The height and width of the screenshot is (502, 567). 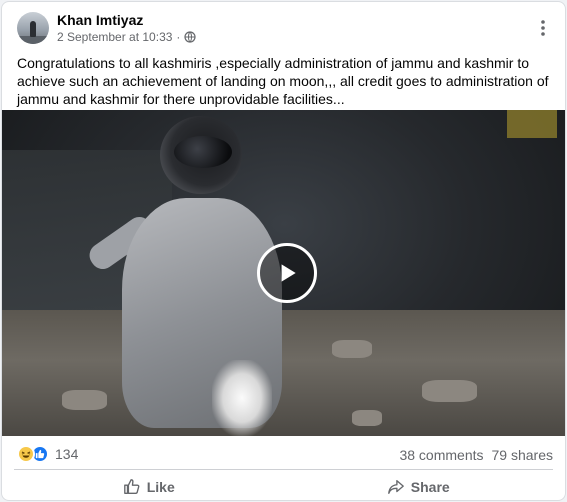 I want to click on post-meta: 2 September at 10:33 ·, so click(x=127, y=37).